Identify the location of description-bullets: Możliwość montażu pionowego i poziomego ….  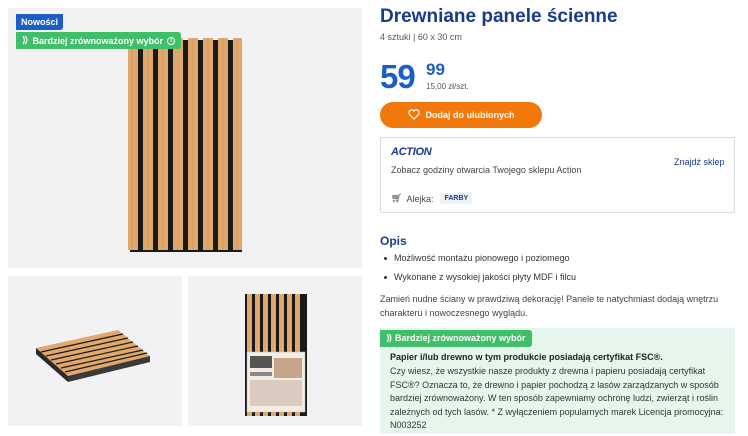
(480, 272).